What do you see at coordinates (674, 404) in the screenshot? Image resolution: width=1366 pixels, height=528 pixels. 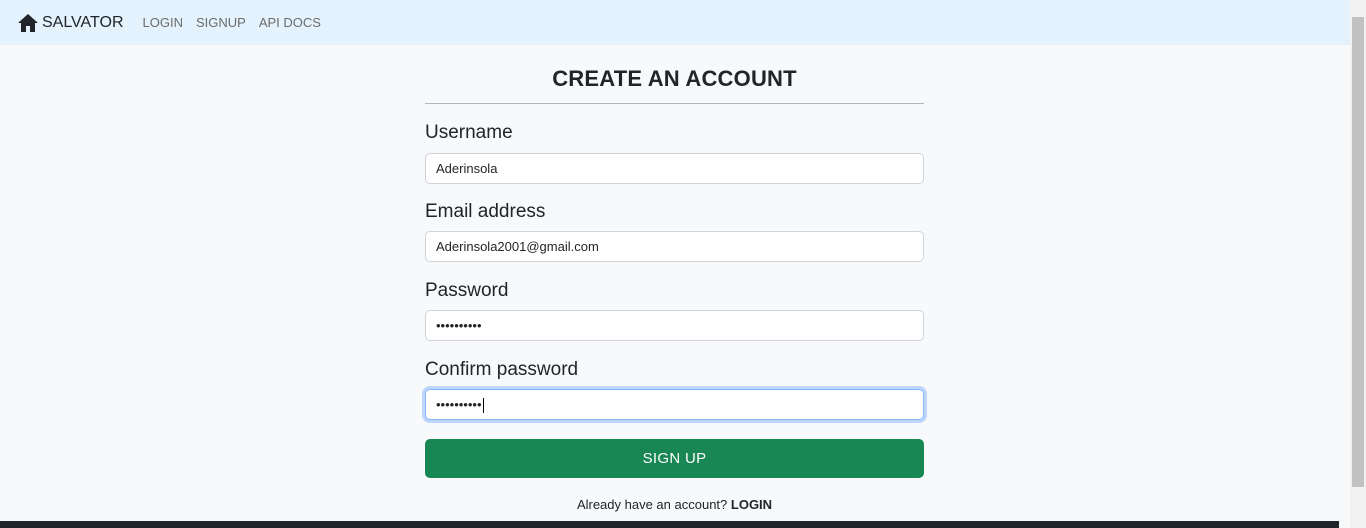 I see `confirm-password-input: ••••••••••` at bounding box center [674, 404].